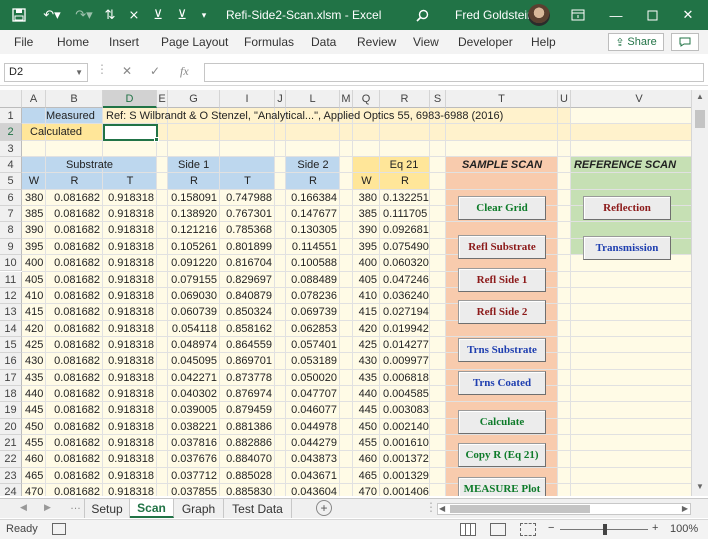 This screenshot has width=708, height=539. What do you see at coordinates (62, 116) in the screenshot?
I see `measured-label: Measured` at bounding box center [62, 116].